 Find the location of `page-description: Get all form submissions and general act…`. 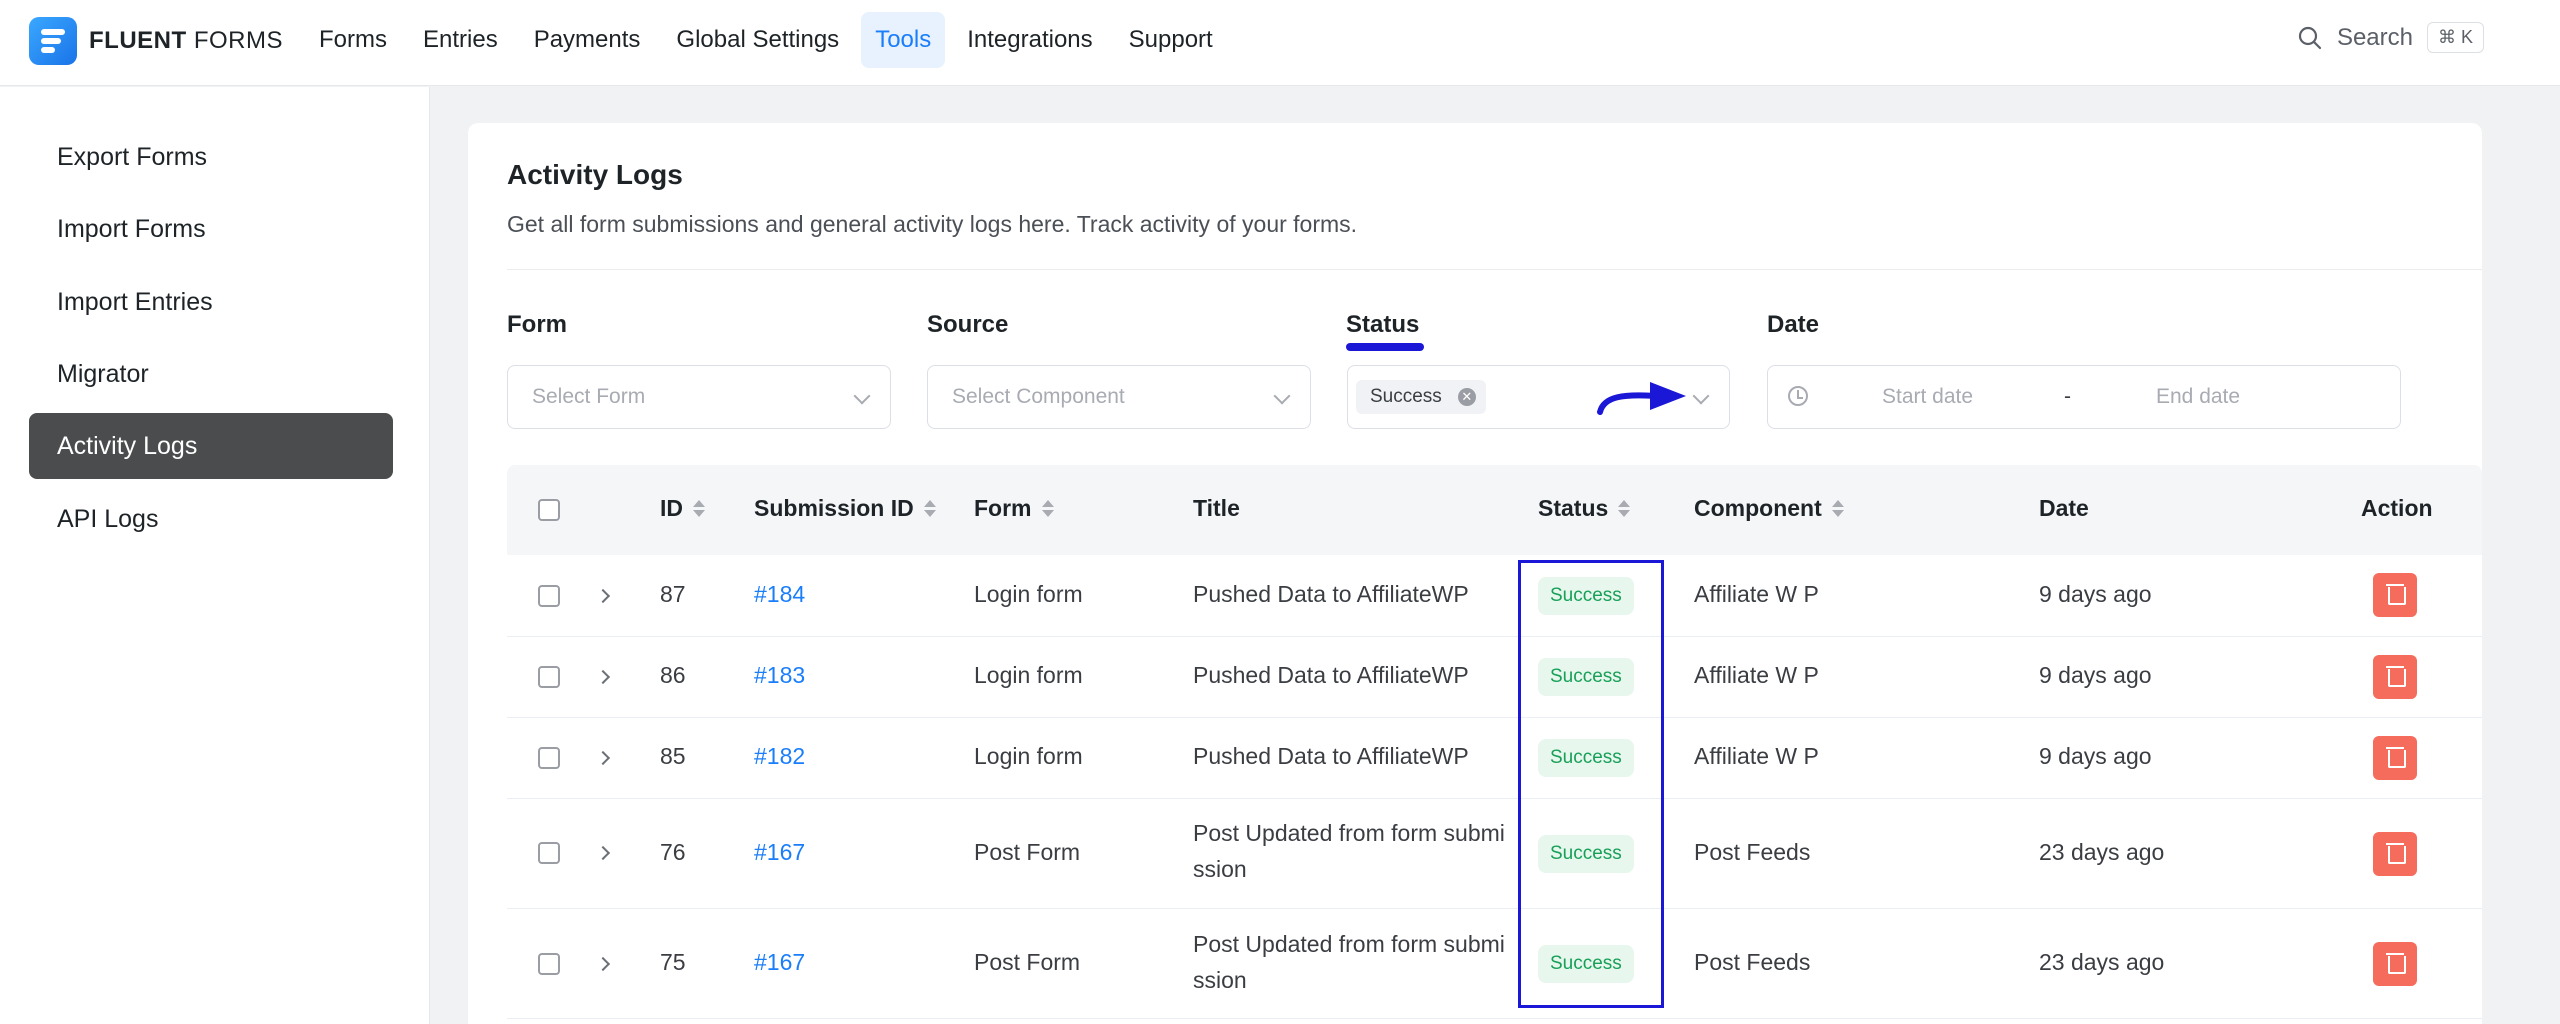

page-description: Get all form submissions and general act… is located at coordinates (932, 224).